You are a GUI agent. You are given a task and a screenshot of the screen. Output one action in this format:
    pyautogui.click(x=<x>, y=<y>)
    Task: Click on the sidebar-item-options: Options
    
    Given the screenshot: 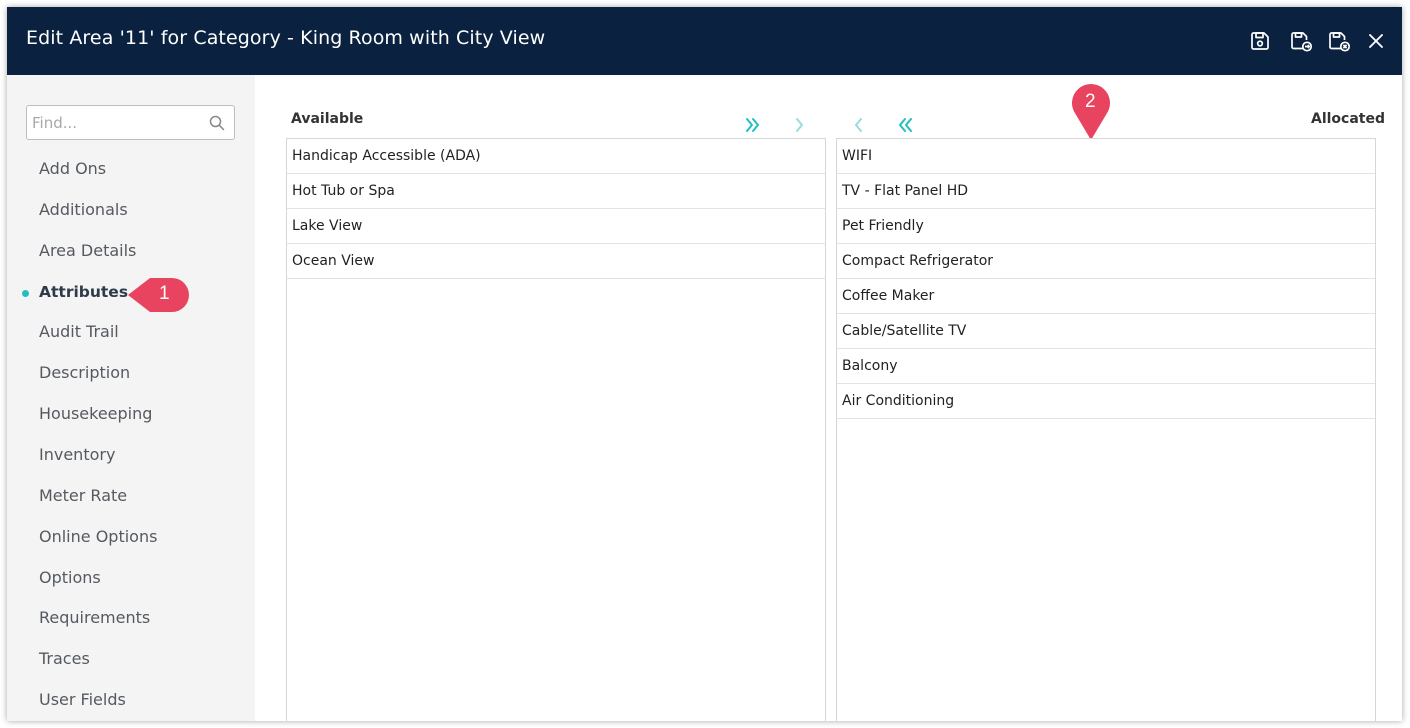 What is the action you would take?
    pyautogui.click(x=70, y=580)
    